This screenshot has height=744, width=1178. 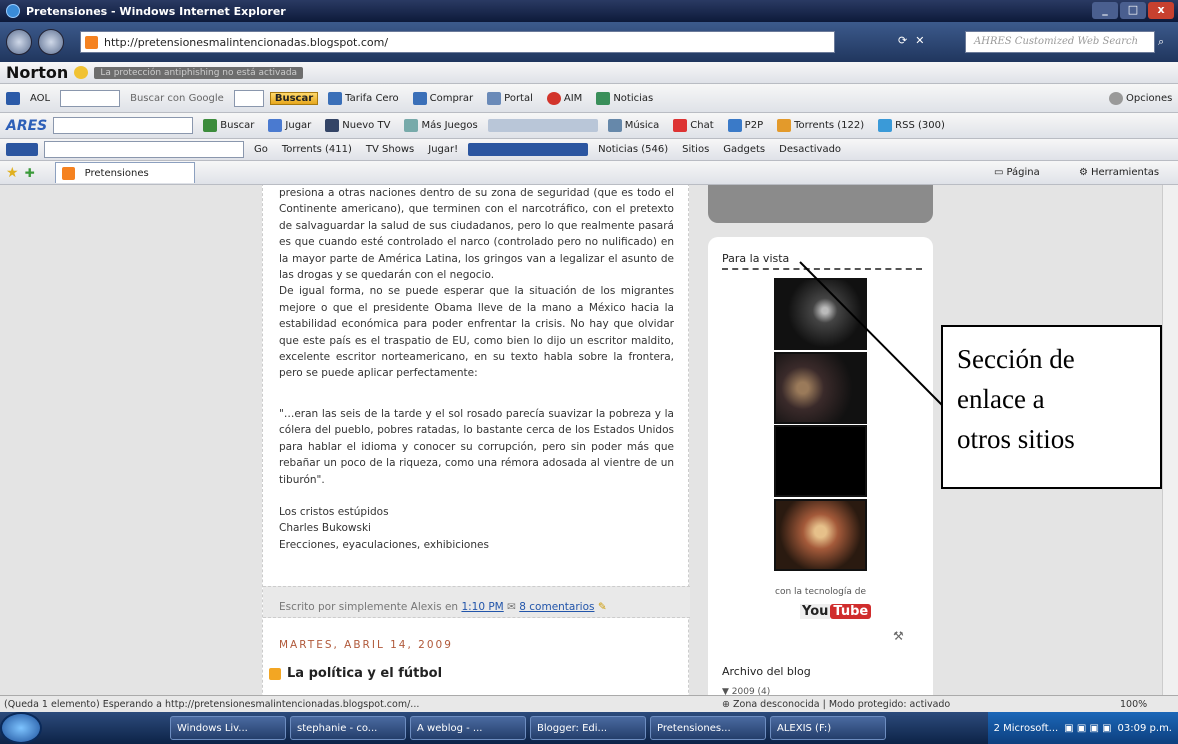 I want to click on options-button: Opciones, so click(x=1140, y=98).